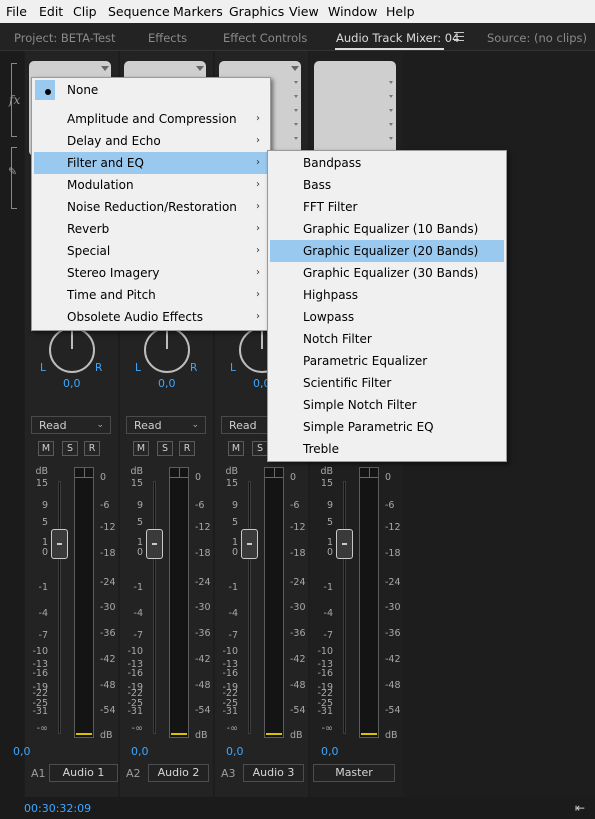 This screenshot has height=819, width=595. Describe the element at coordinates (65, 38) in the screenshot. I see `tab-project: Project: BETA-Test` at that location.